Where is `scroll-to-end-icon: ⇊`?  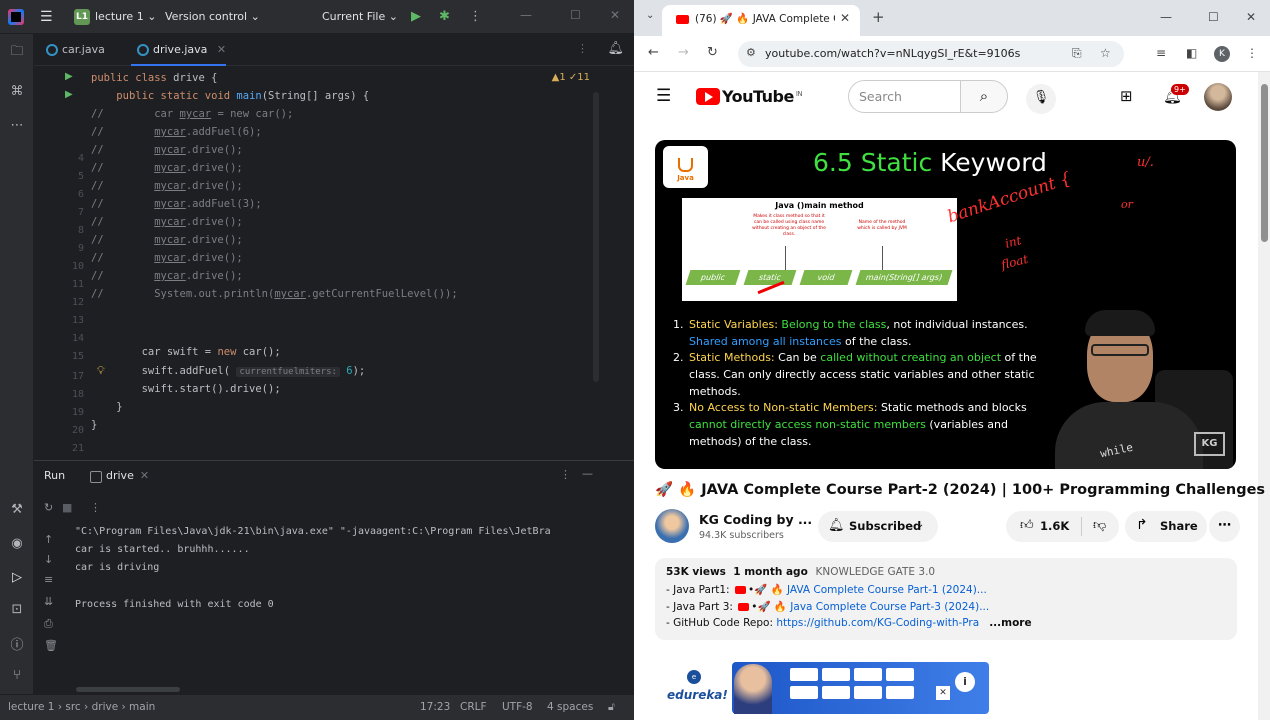
scroll-to-end-icon: ⇊ is located at coordinates (48, 601).